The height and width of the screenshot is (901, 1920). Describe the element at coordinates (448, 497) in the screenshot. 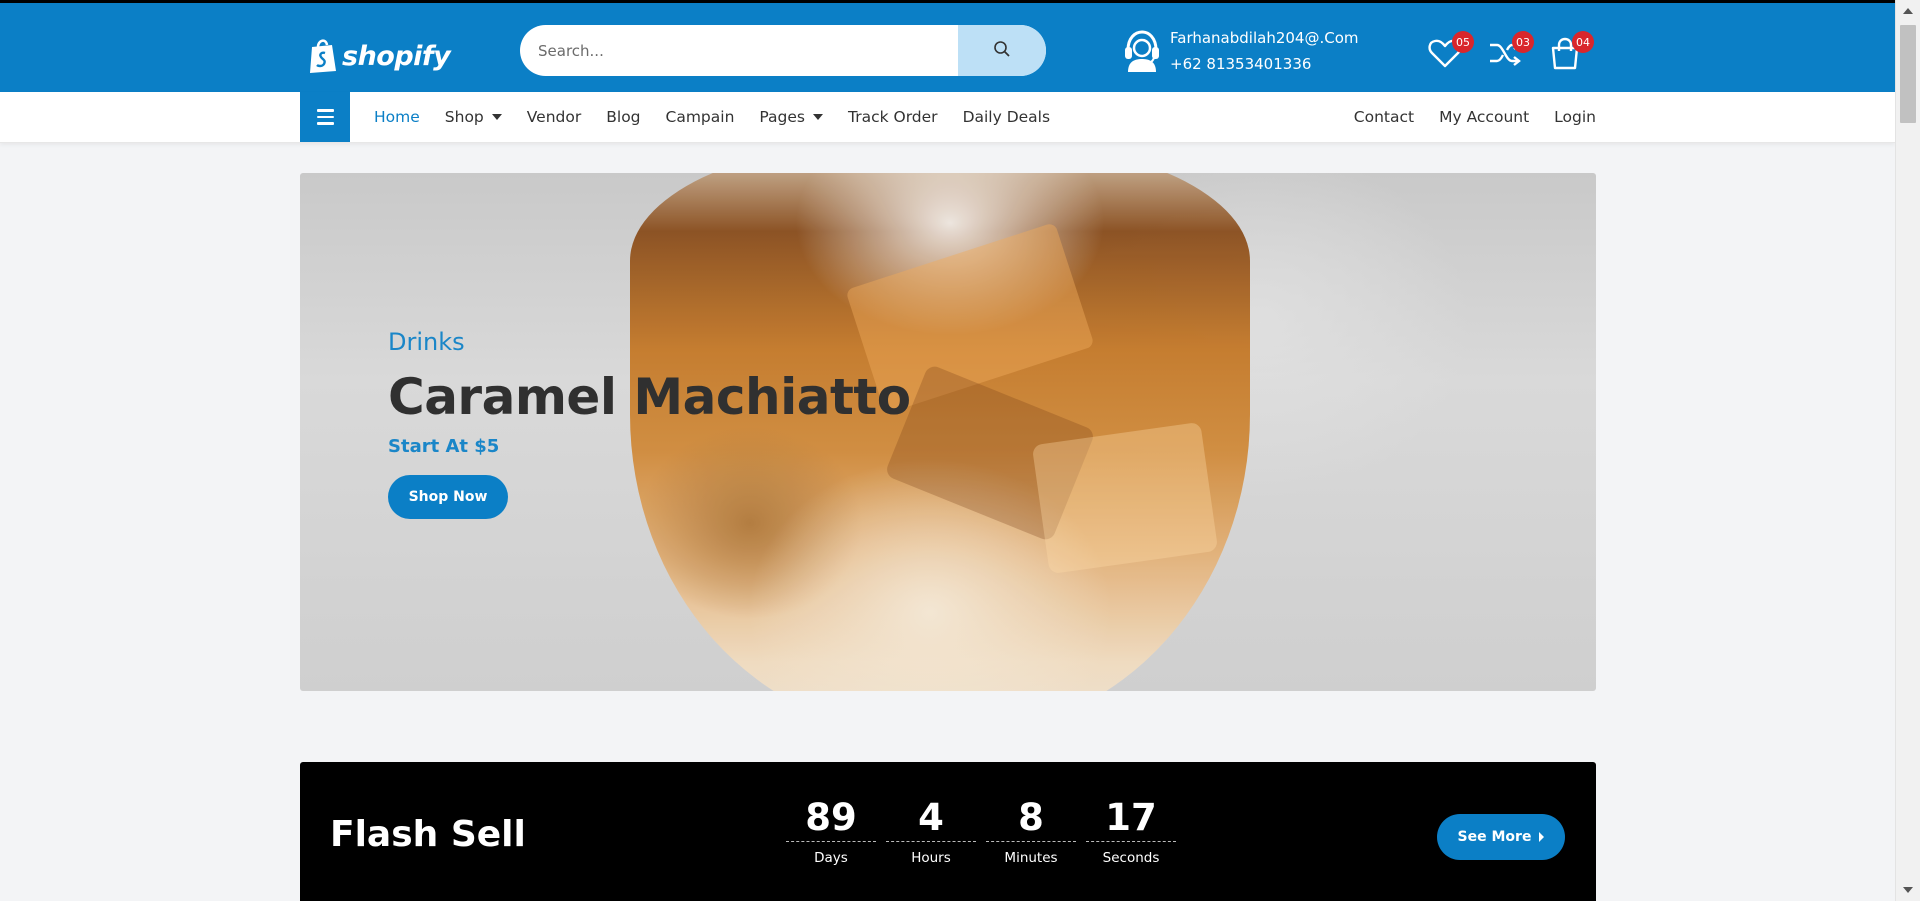

I see `shop-now-button: Shop Now` at that location.